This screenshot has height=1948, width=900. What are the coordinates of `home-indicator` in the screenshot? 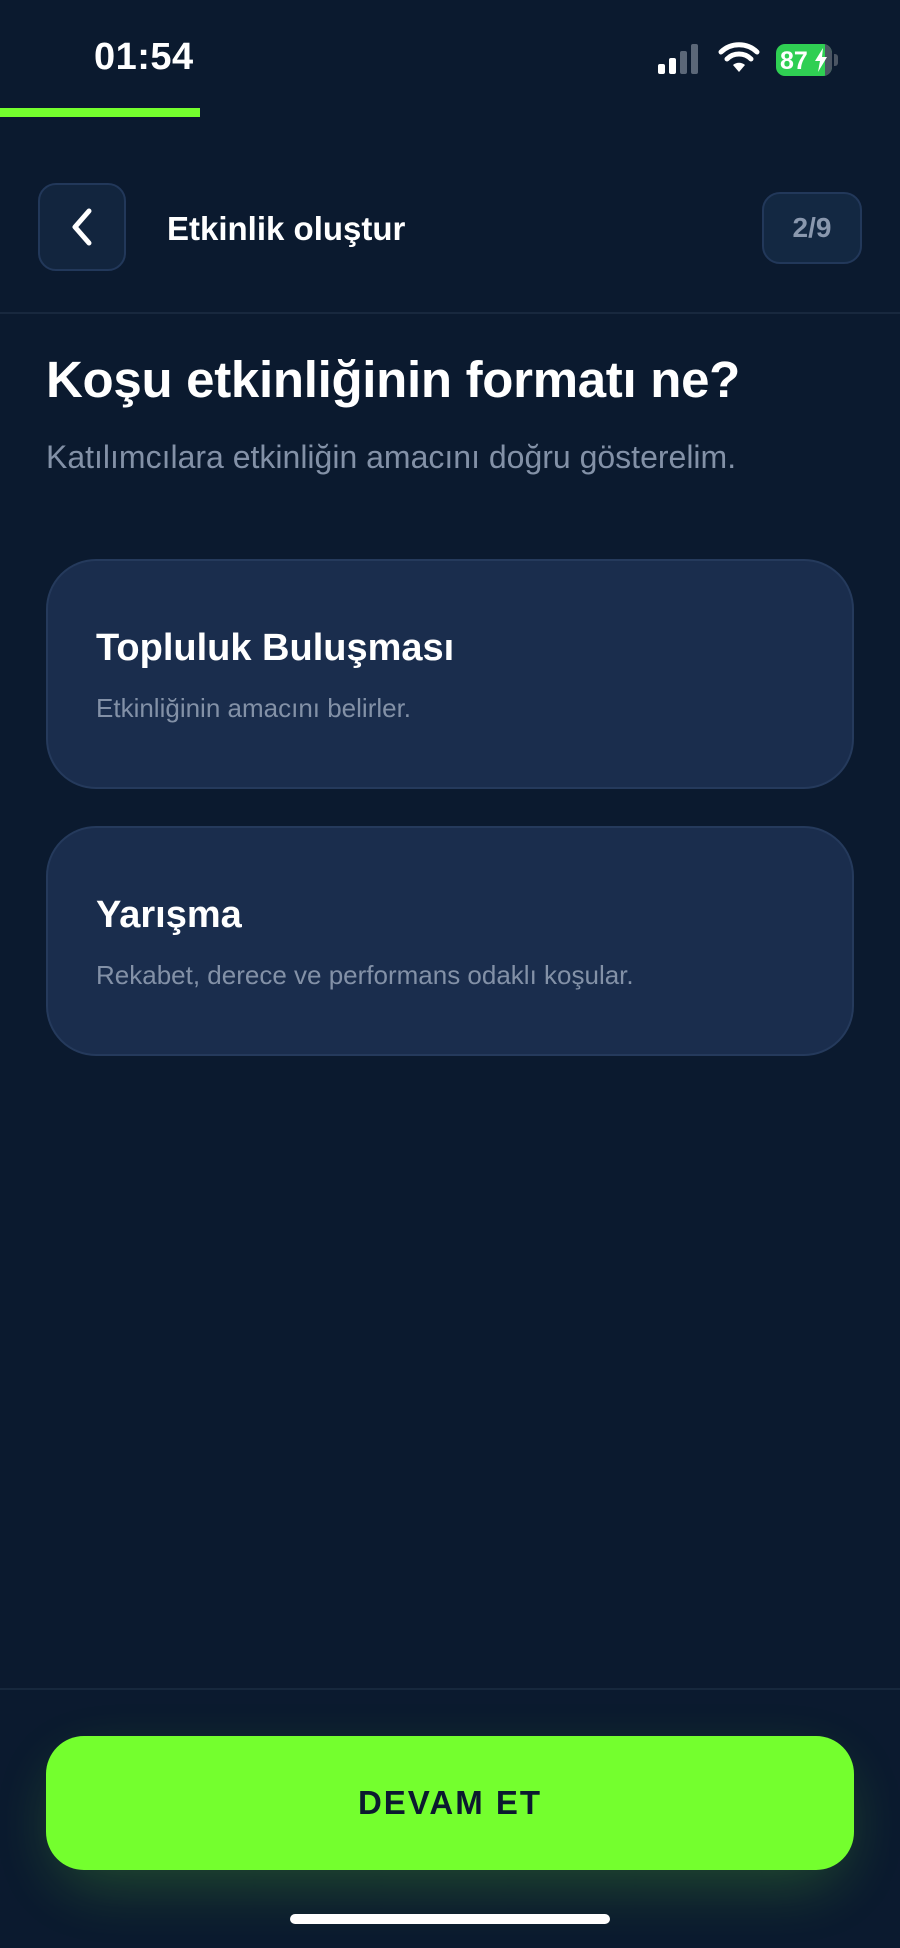 It's located at (450, 1919).